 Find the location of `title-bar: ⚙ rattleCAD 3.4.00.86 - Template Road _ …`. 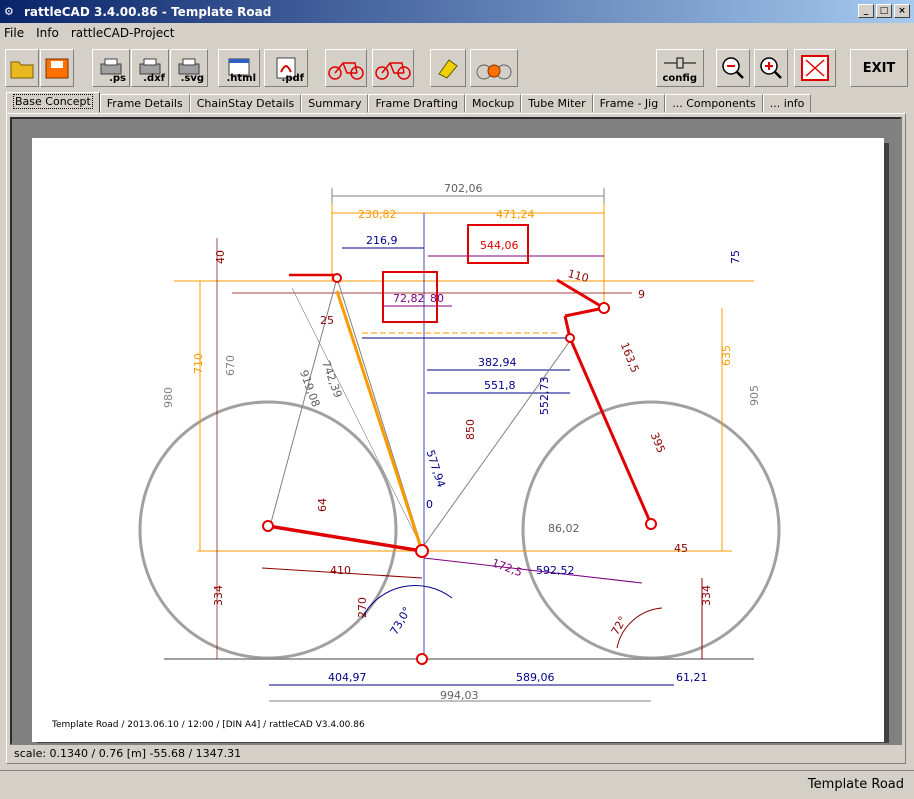

title-bar: ⚙ rattleCAD 3.4.00.86 - Template Road _ … is located at coordinates (457, 11).